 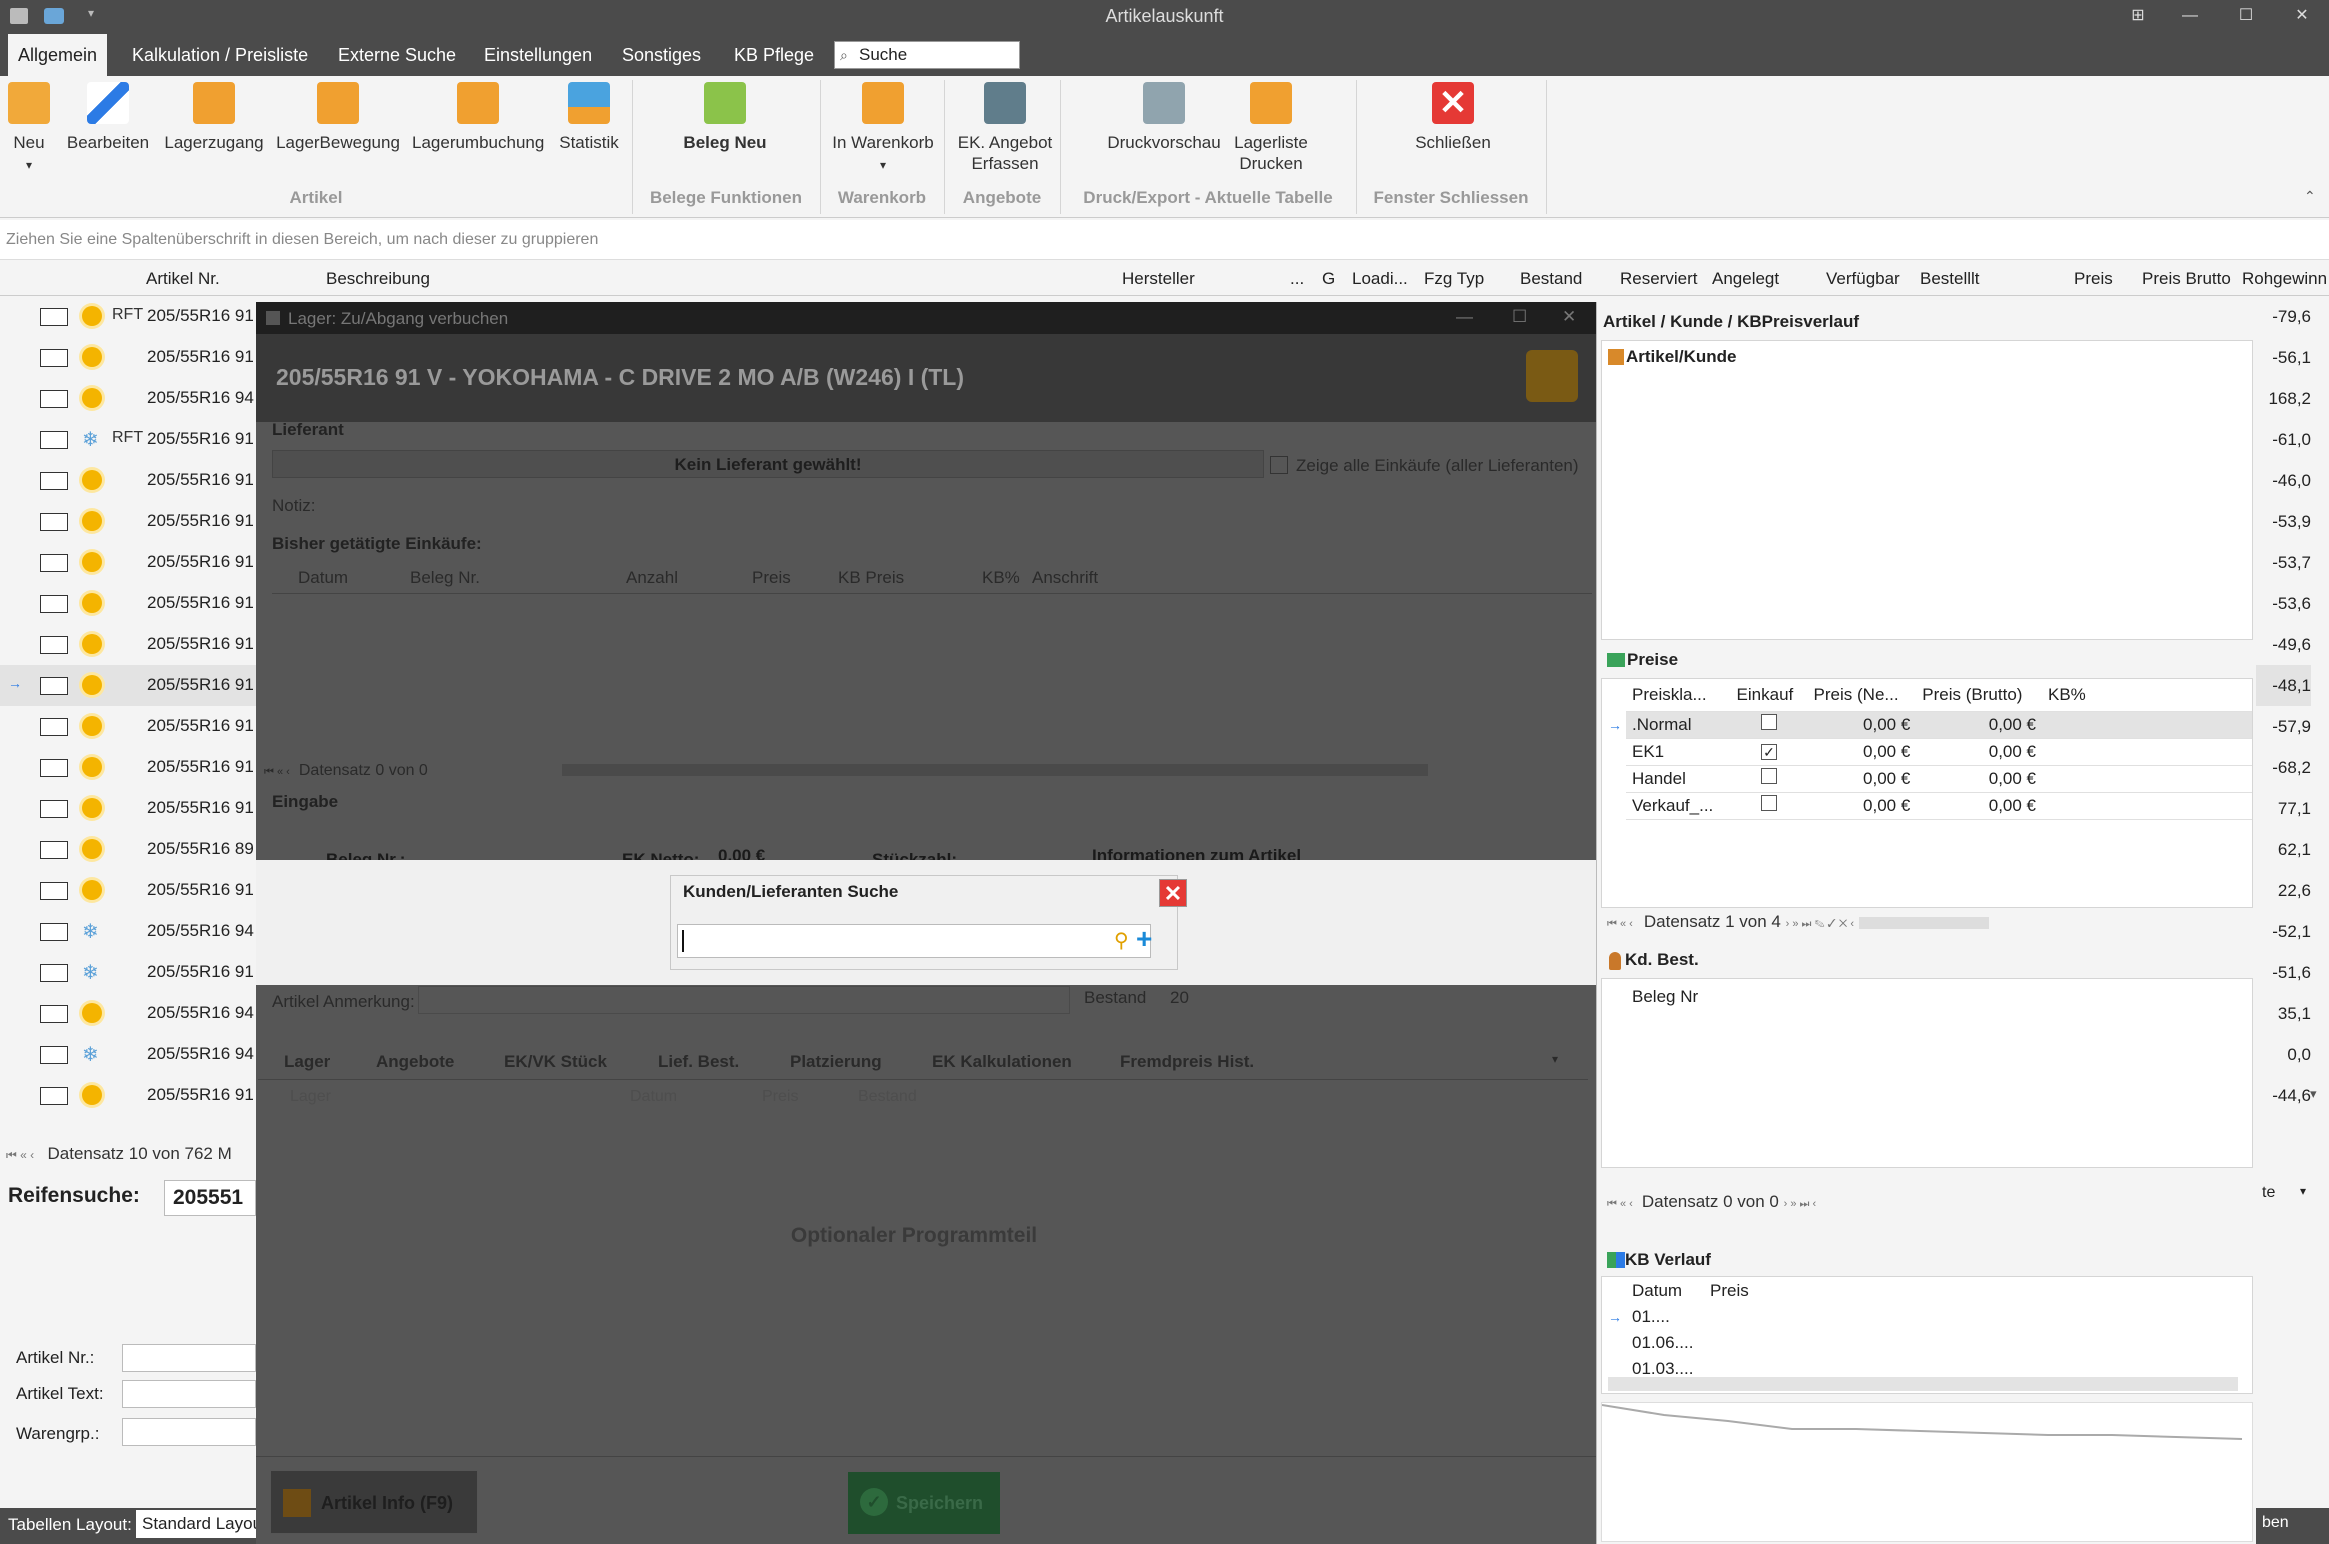 What do you see at coordinates (1621, 1204) in the screenshot?
I see `nav-buttons-icon: ⏮ « ‹` at bounding box center [1621, 1204].